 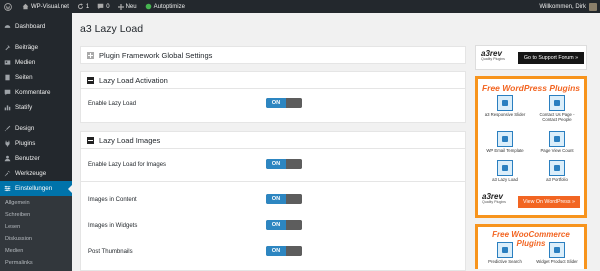 I want to click on plugin-contact-us-page: Contact Us Page - Contact People, so click(x=557, y=108).